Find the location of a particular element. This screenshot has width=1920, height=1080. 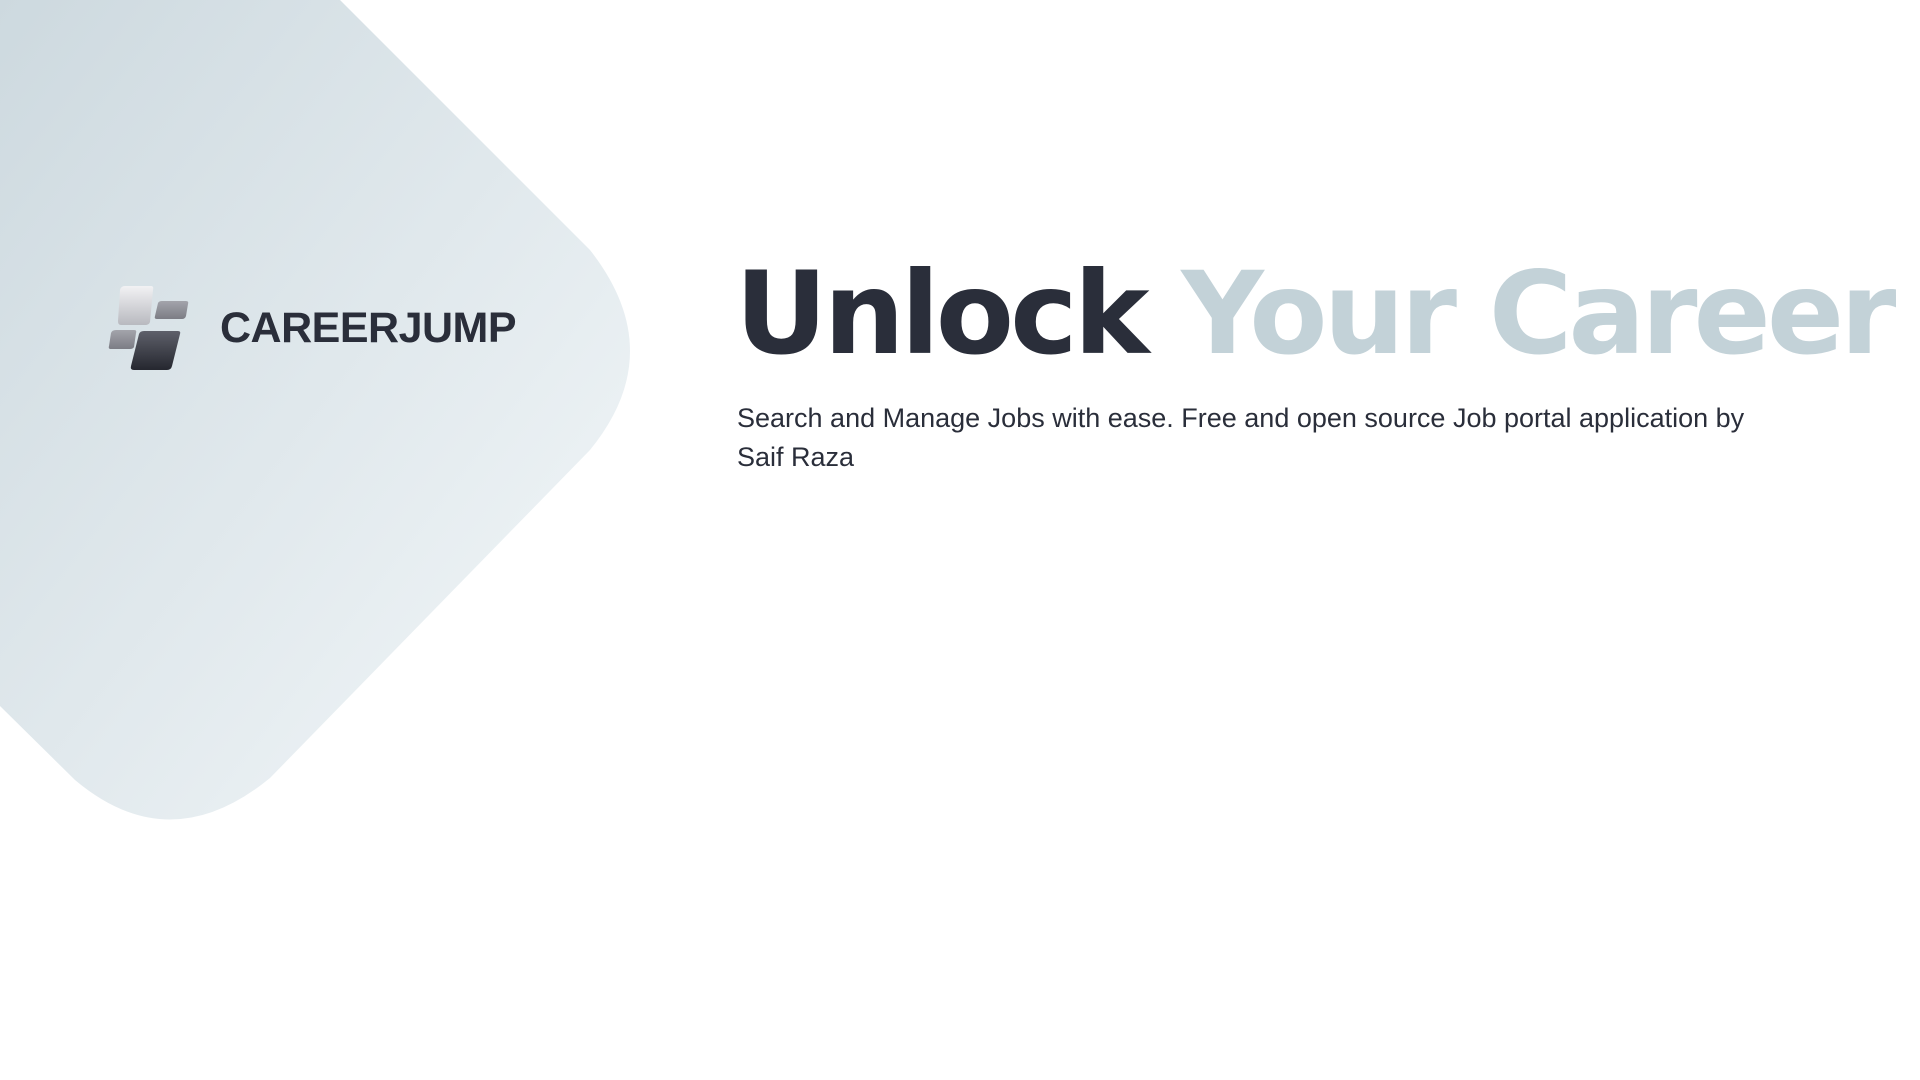

hero-title-dark: Unlock is located at coordinates (942, 313).